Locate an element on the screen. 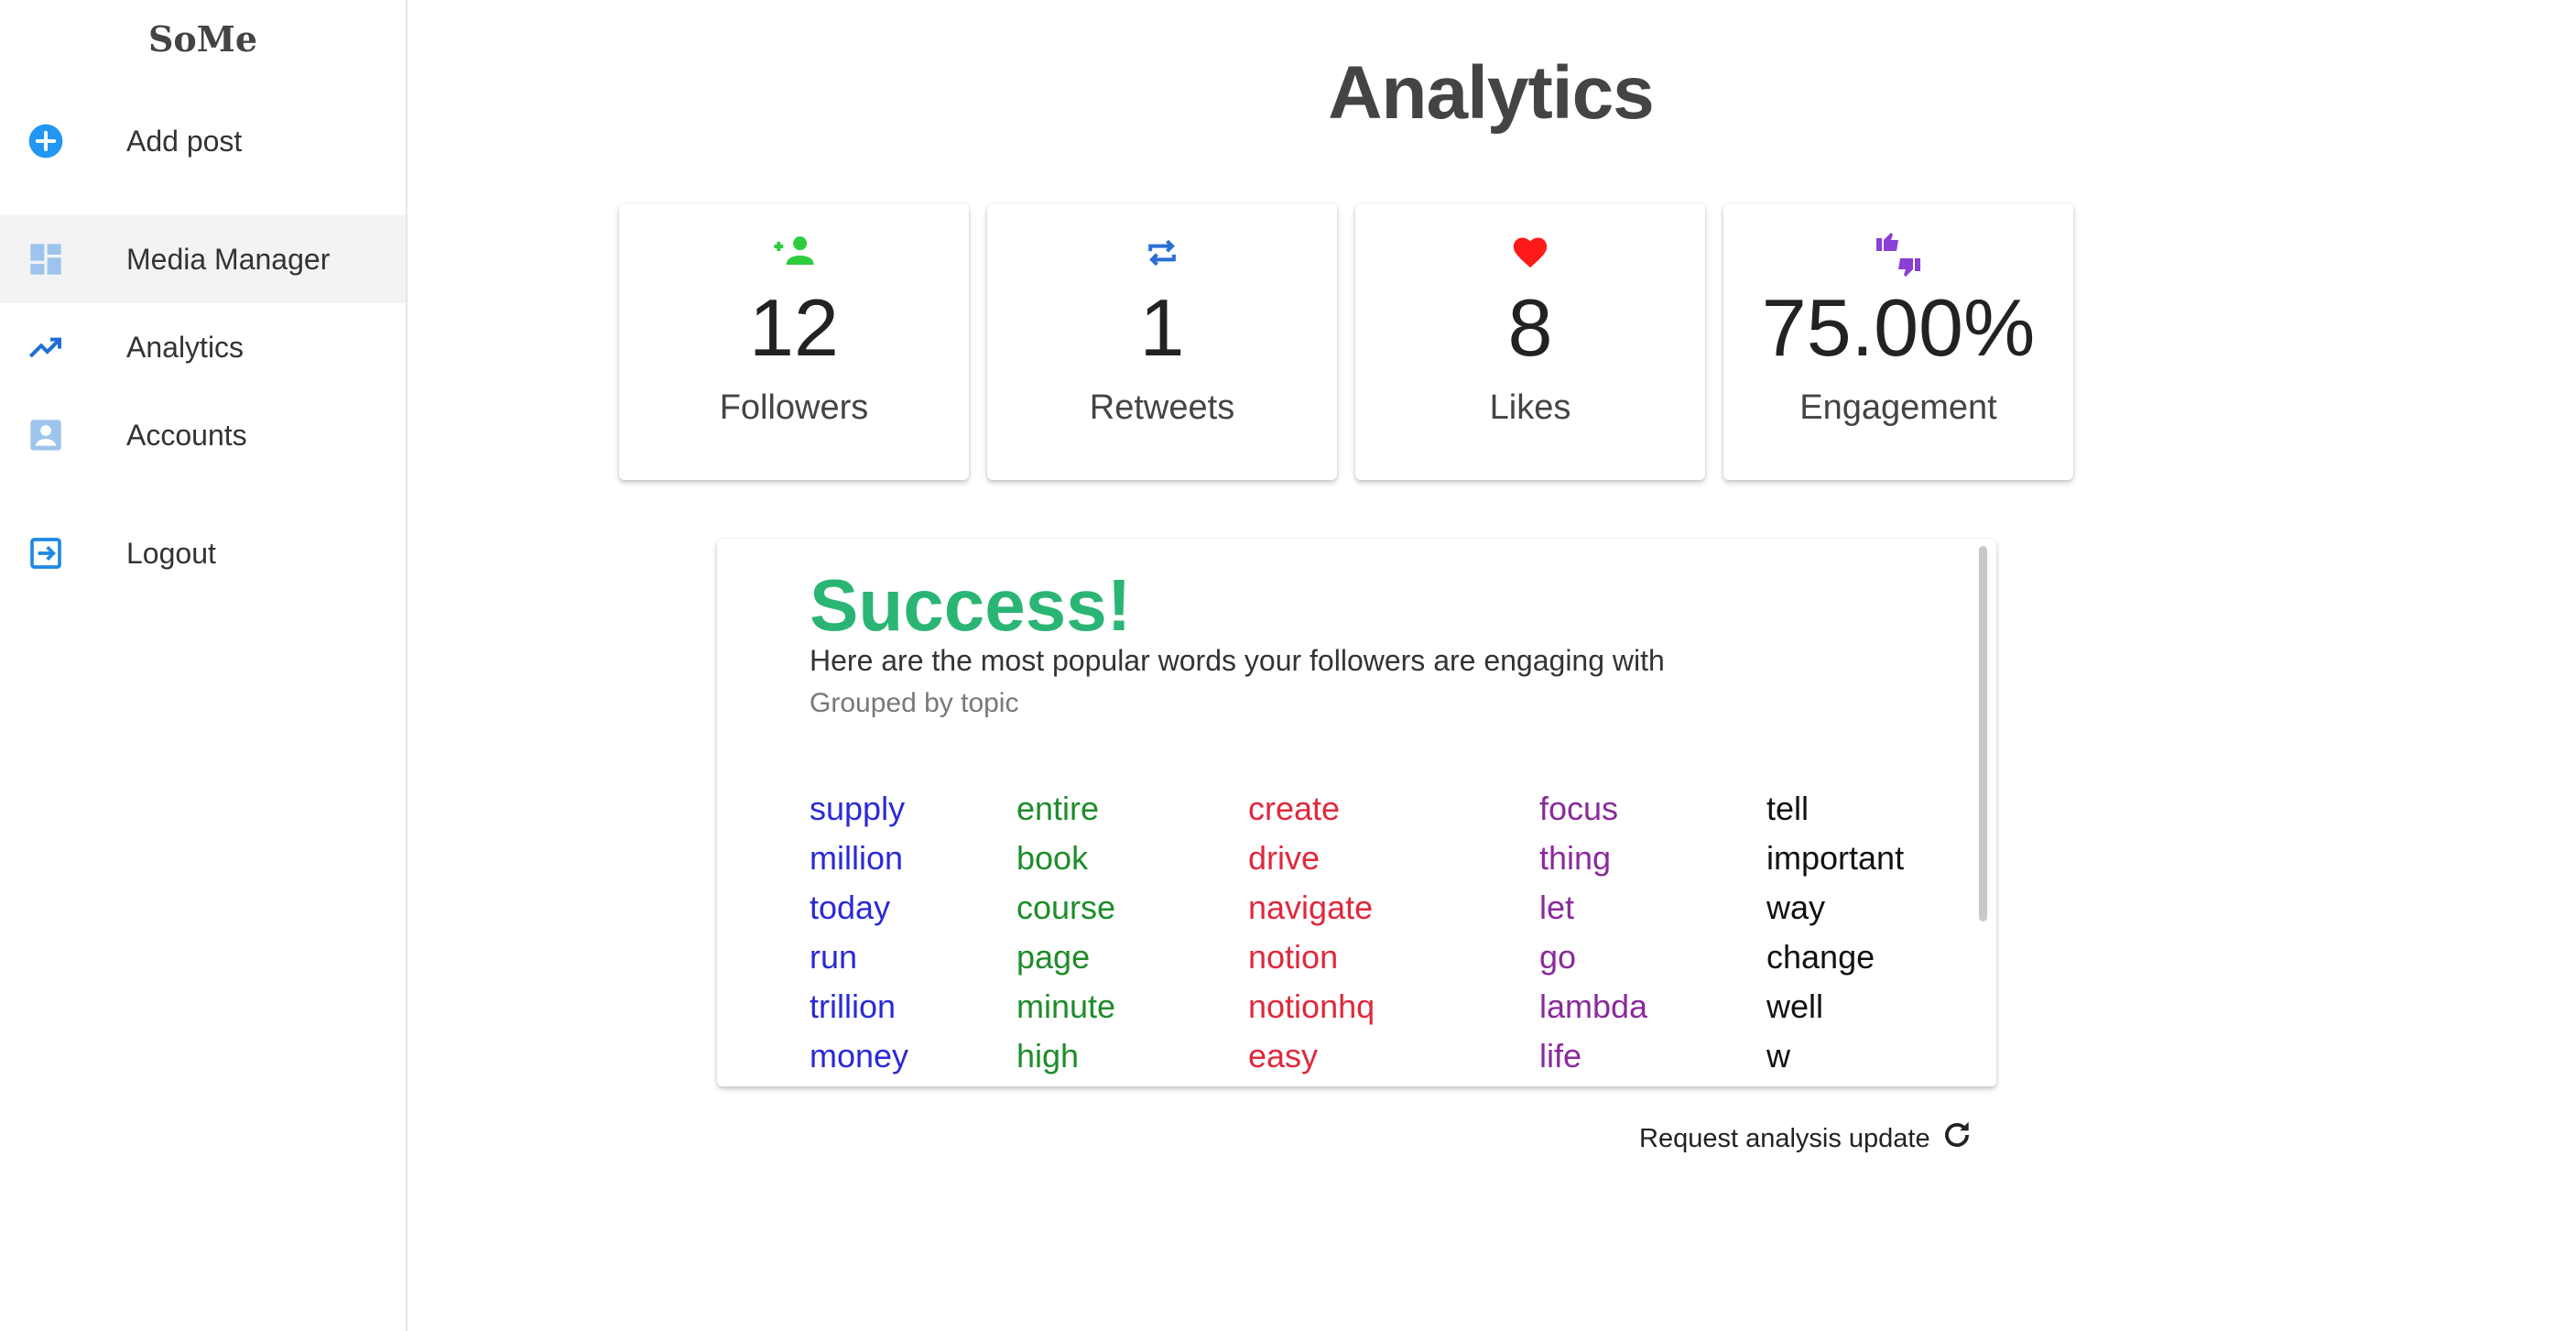 The height and width of the screenshot is (1331, 2576). stat-card-retweets: 1 Retweets is located at coordinates (1162, 342).